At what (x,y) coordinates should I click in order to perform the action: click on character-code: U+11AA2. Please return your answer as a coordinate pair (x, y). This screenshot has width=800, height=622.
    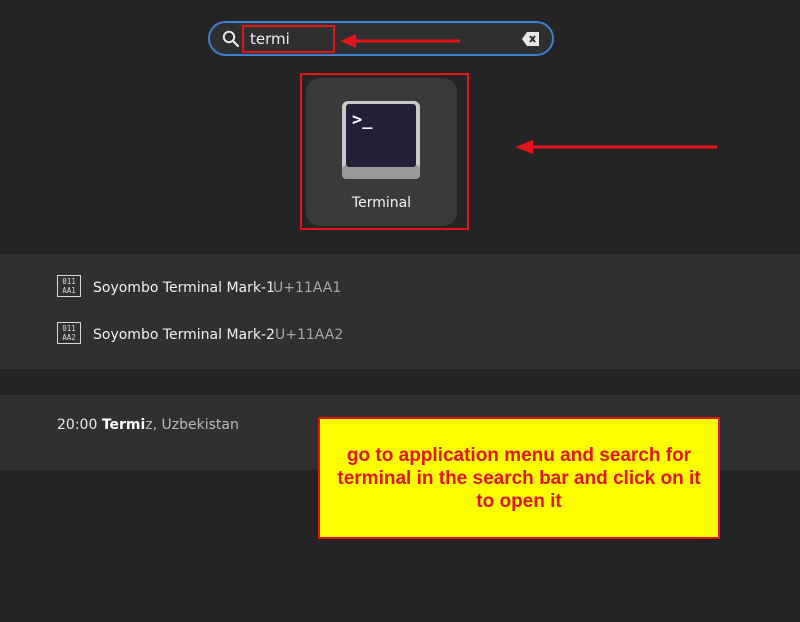
    Looking at the image, I should click on (309, 335).